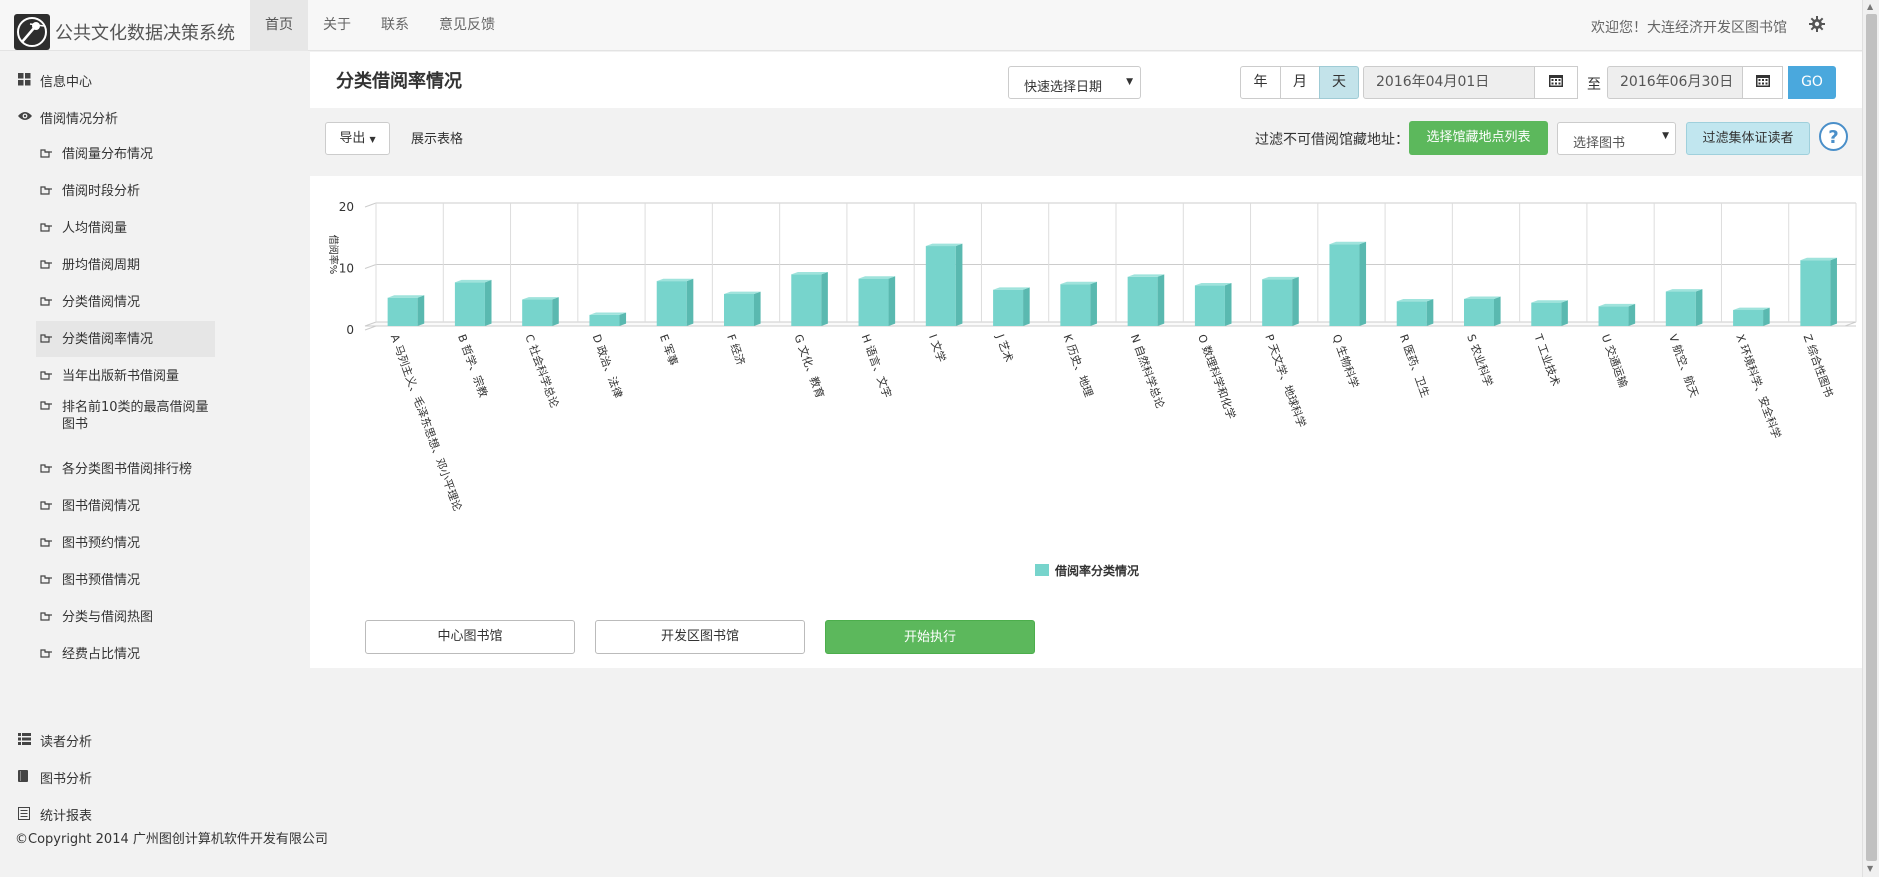 This screenshot has width=1879, height=877. I want to click on show-table-link: 展示表格, so click(437, 137).